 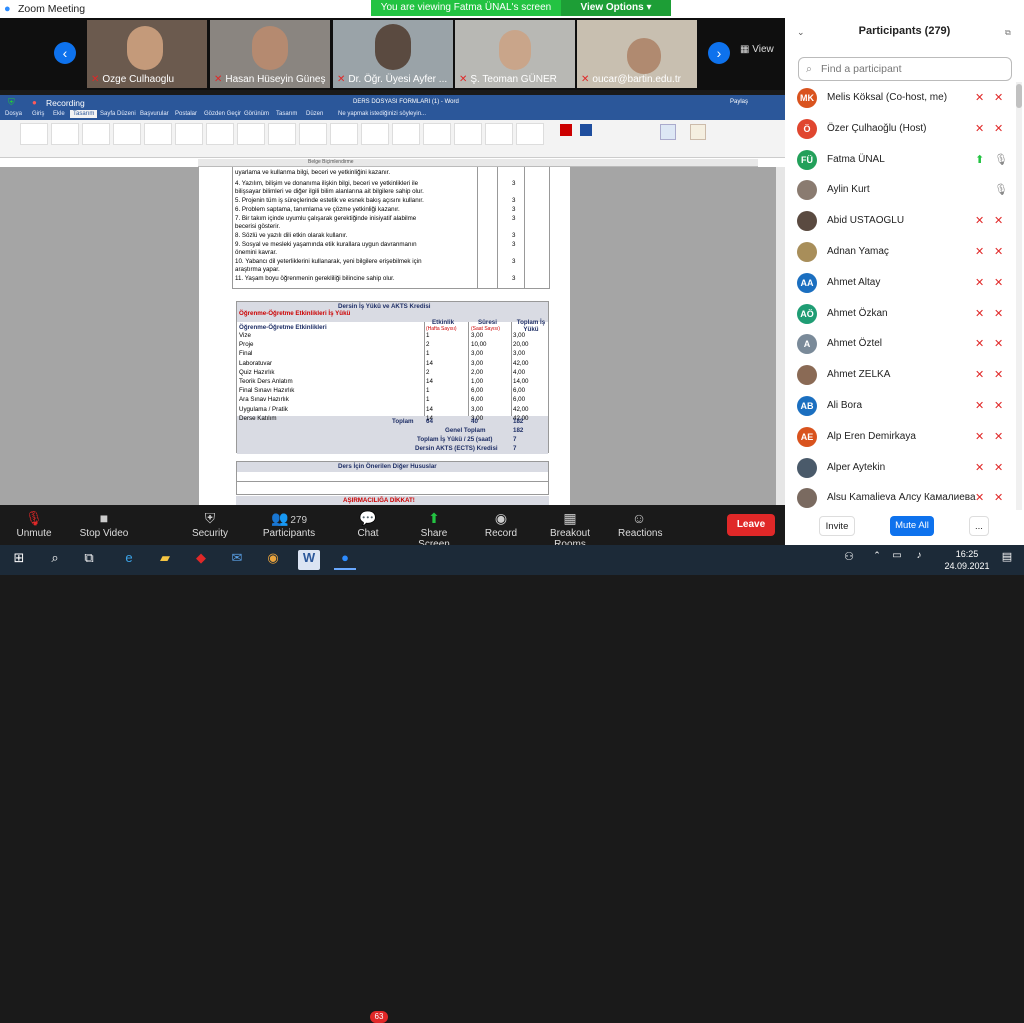 What do you see at coordinates (501, 524) in the screenshot?
I see `record-button: ◉ Record` at bounding box center [501, 524].